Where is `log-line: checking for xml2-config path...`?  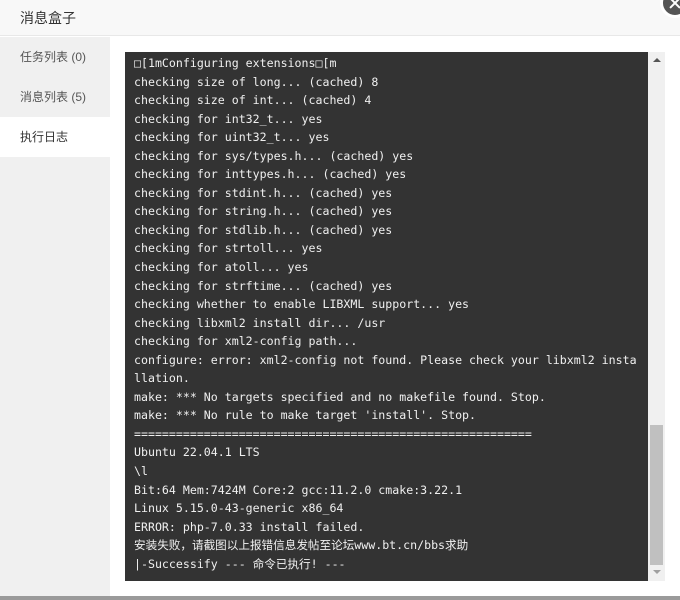
log-line: checking for xml2-config path... is located at coordinates (246, 341).